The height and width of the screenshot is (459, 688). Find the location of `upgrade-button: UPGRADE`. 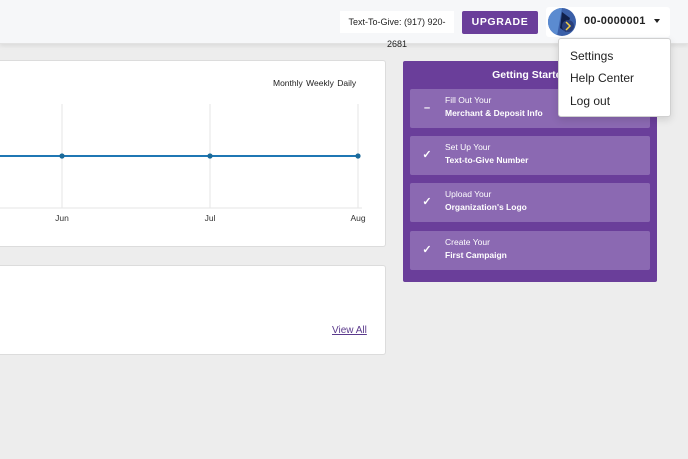

upgrade-button: UPGRADE is located at coordinates (500, 22).